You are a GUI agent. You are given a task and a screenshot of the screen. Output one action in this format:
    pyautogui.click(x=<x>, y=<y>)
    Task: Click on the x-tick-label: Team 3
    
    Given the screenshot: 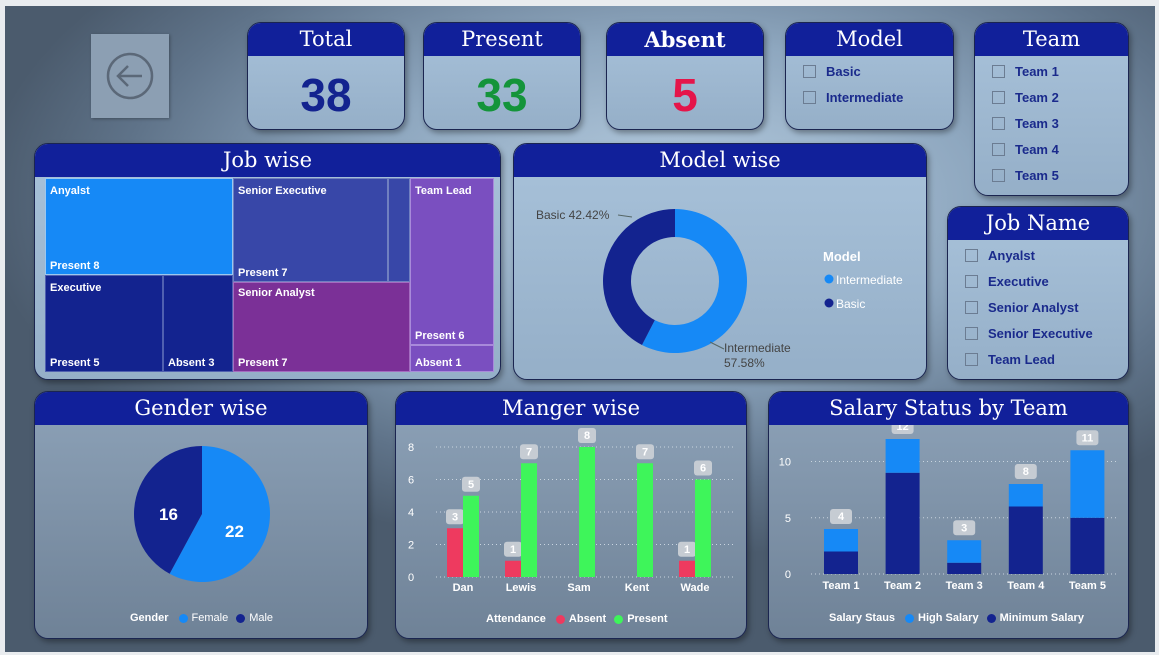 What is the action you would take?
    pyautogui.click(x=964, y=586)
    